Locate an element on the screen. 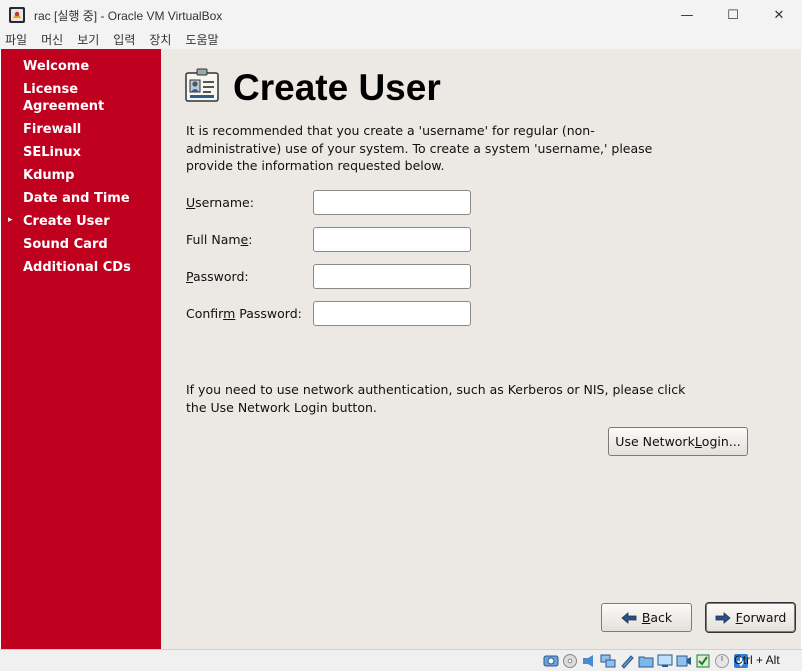  menu-input: 입력 is located at coordinates (124, 39).